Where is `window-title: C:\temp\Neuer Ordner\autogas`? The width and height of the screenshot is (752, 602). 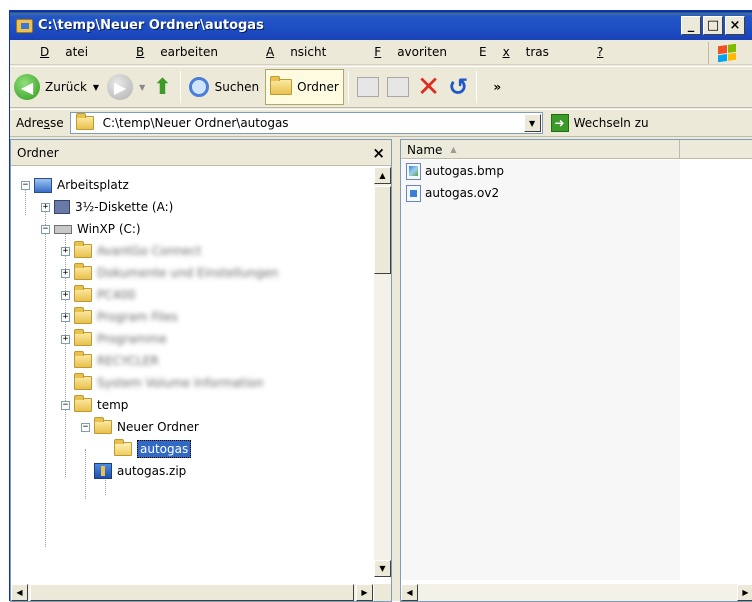 window-title: C:\temp\Neuer Ordner\autogas is located at coordinates (151, 25).